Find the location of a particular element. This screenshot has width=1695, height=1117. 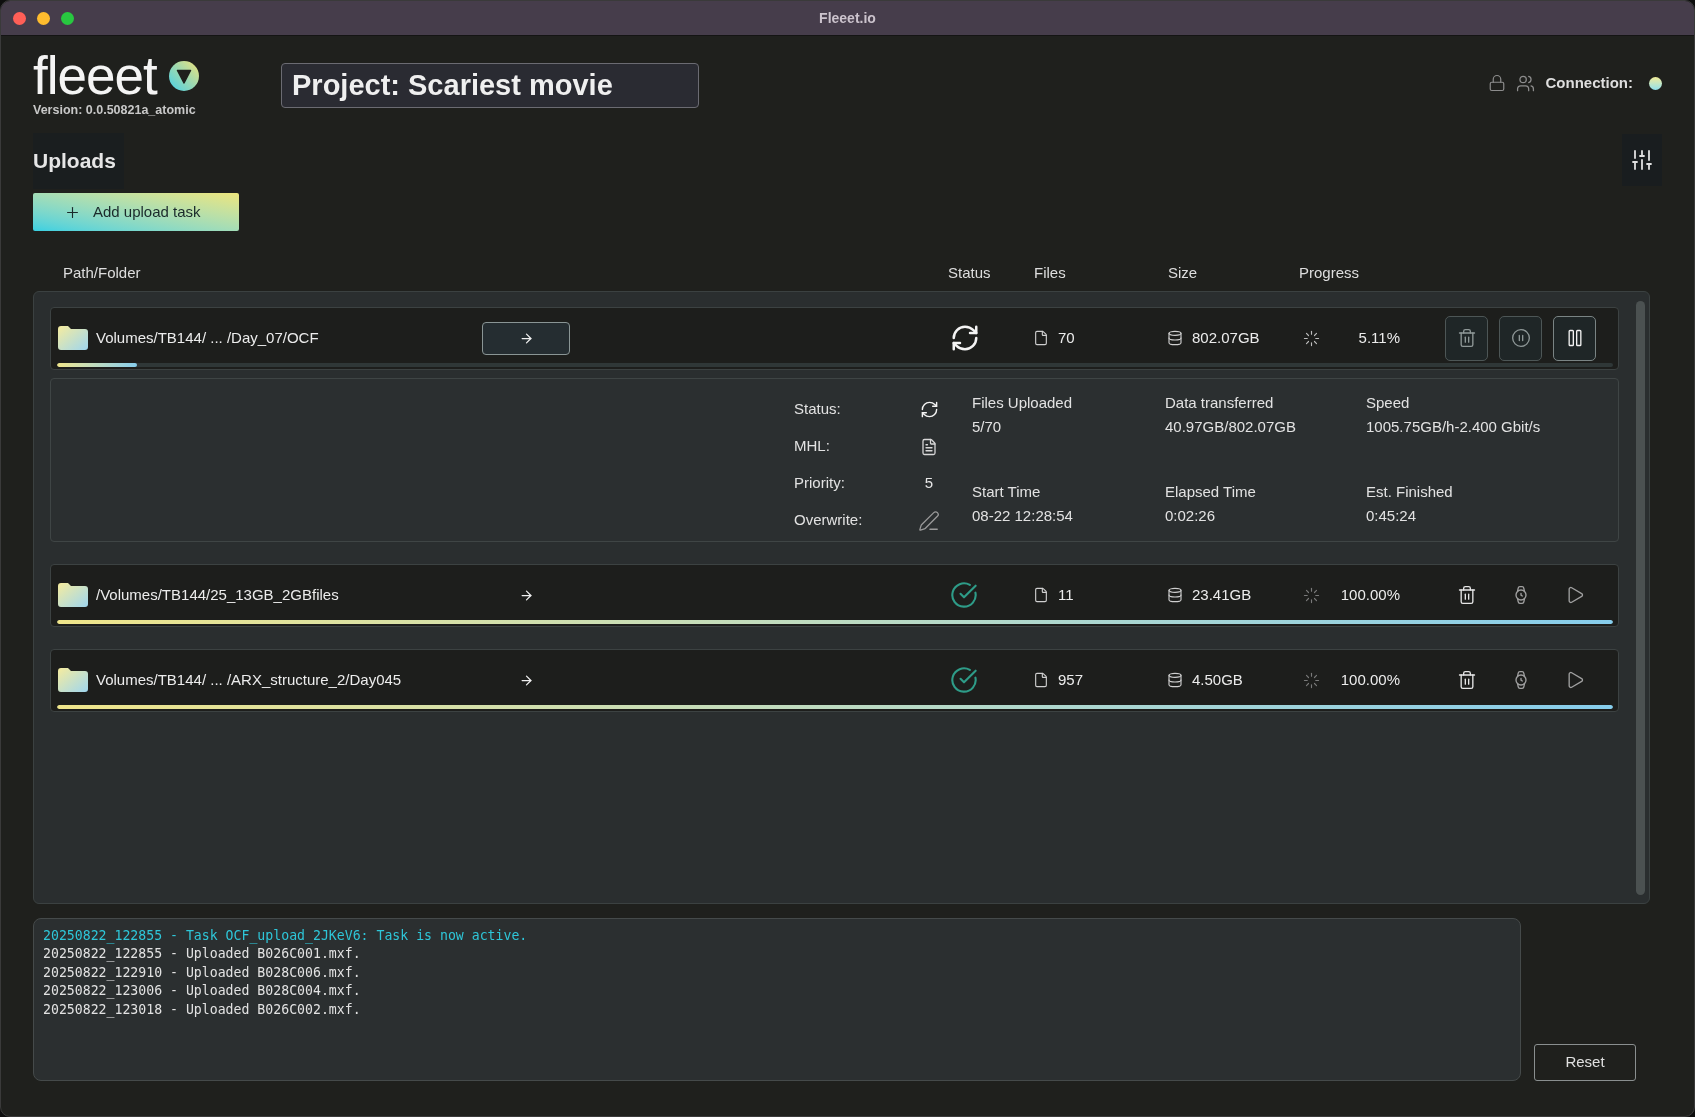

column-header: Progress is located at coordinates (1329, 272).